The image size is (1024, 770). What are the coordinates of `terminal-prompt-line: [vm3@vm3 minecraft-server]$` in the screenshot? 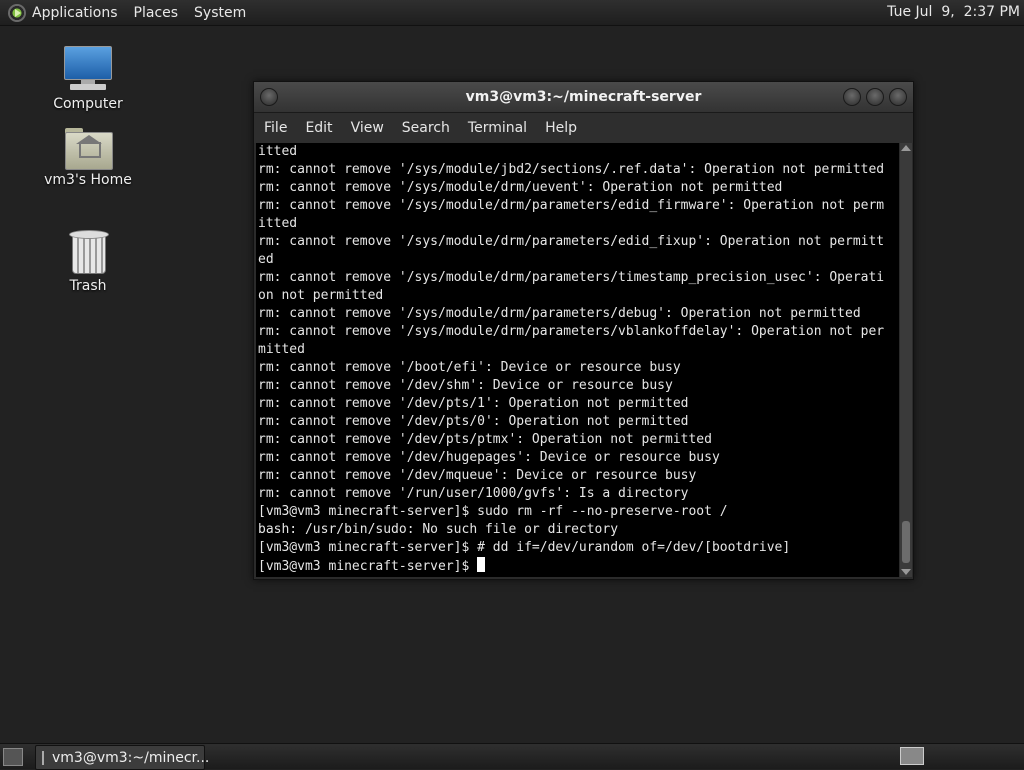 It's located at (577, 566).